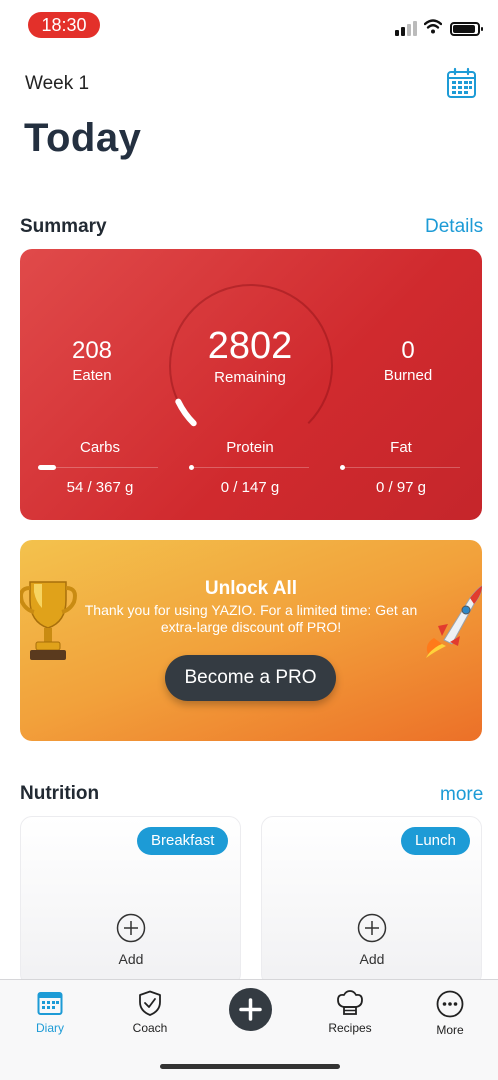 Image resolution: width=498 pixels, height=1080 pixels. I want to click on tab-label: Coach, so click(150, 1028).